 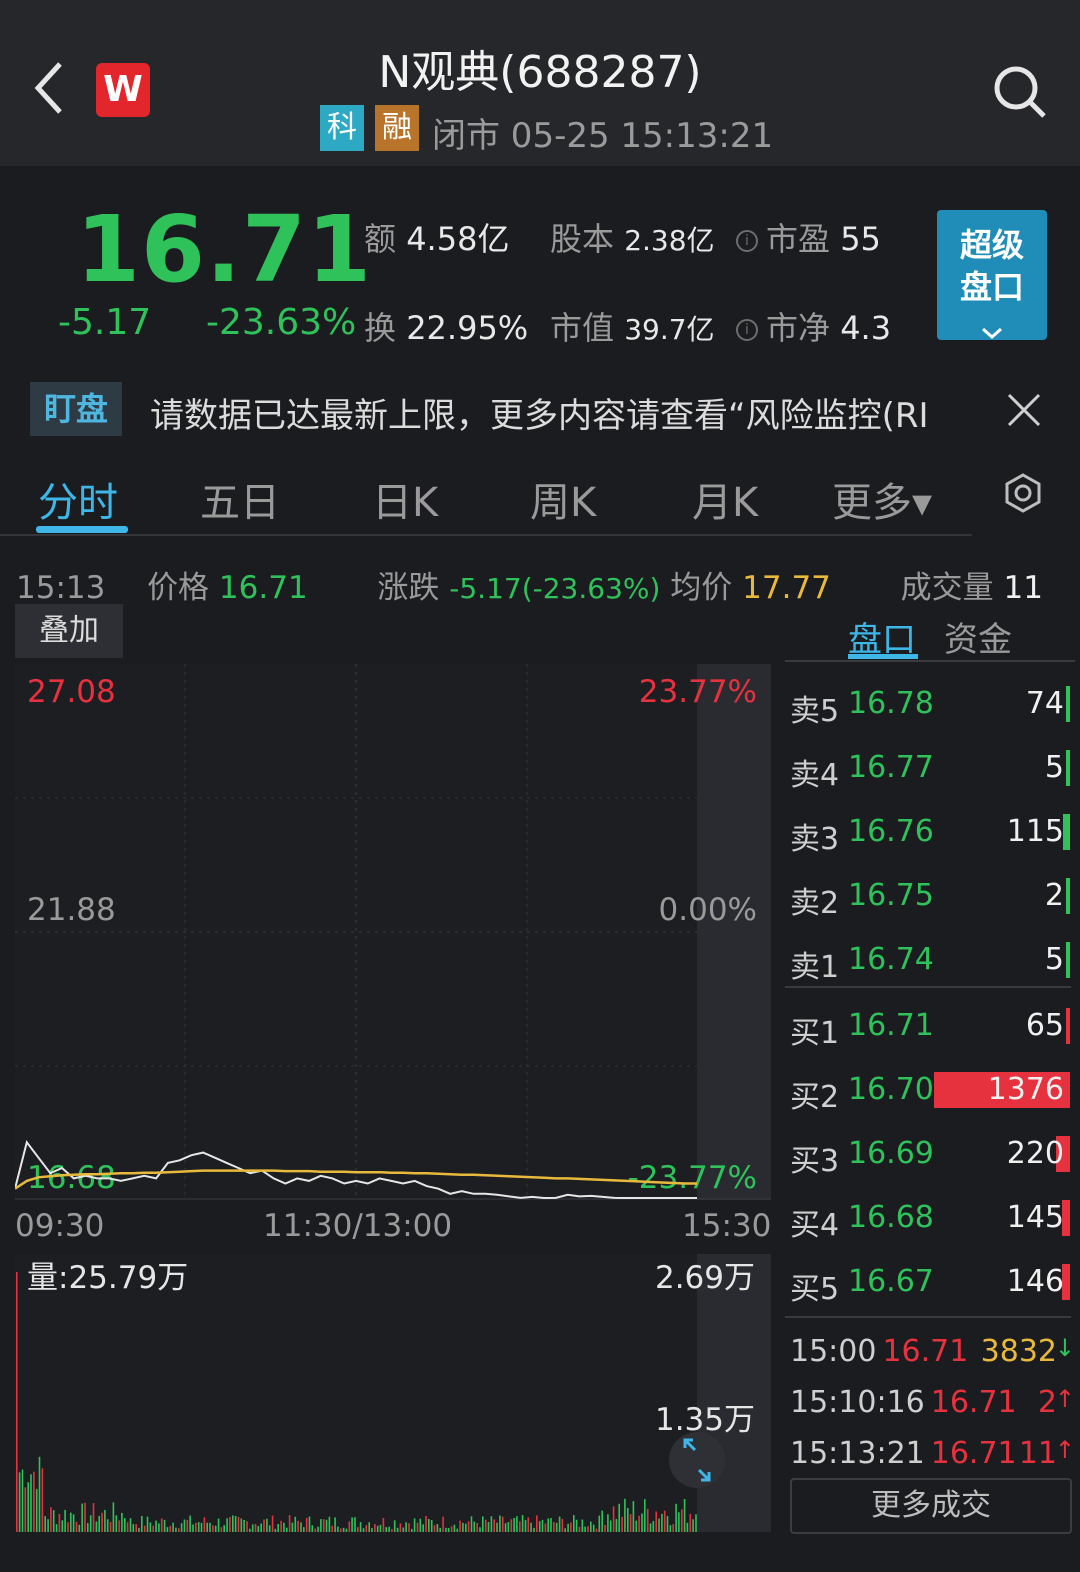 What do you see at coordinates (1020, 92) in the screenshot?
I see `search-icon` at bounding box center [1020, 92].